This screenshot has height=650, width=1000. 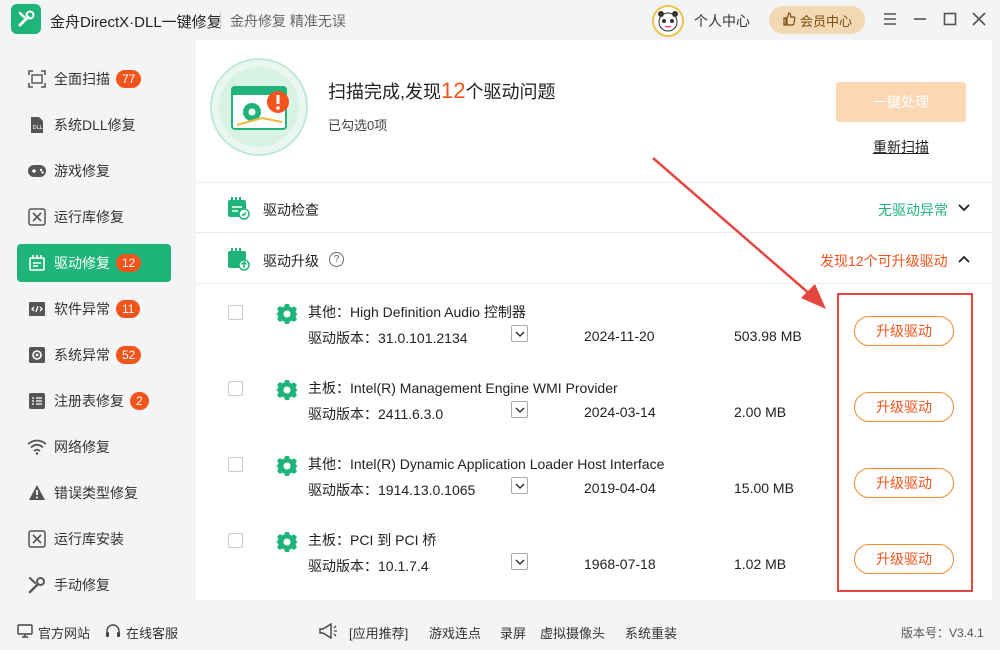 I want to click on app-title: 金舟DirectX·DLL一键修复, so click(x=136, y=22).